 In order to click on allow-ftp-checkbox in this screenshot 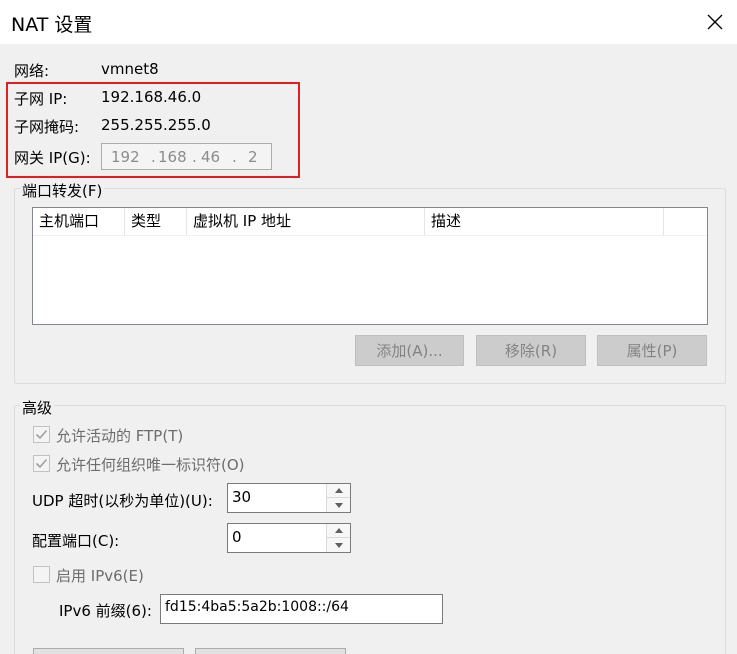, I will do `click(41, 434)`.